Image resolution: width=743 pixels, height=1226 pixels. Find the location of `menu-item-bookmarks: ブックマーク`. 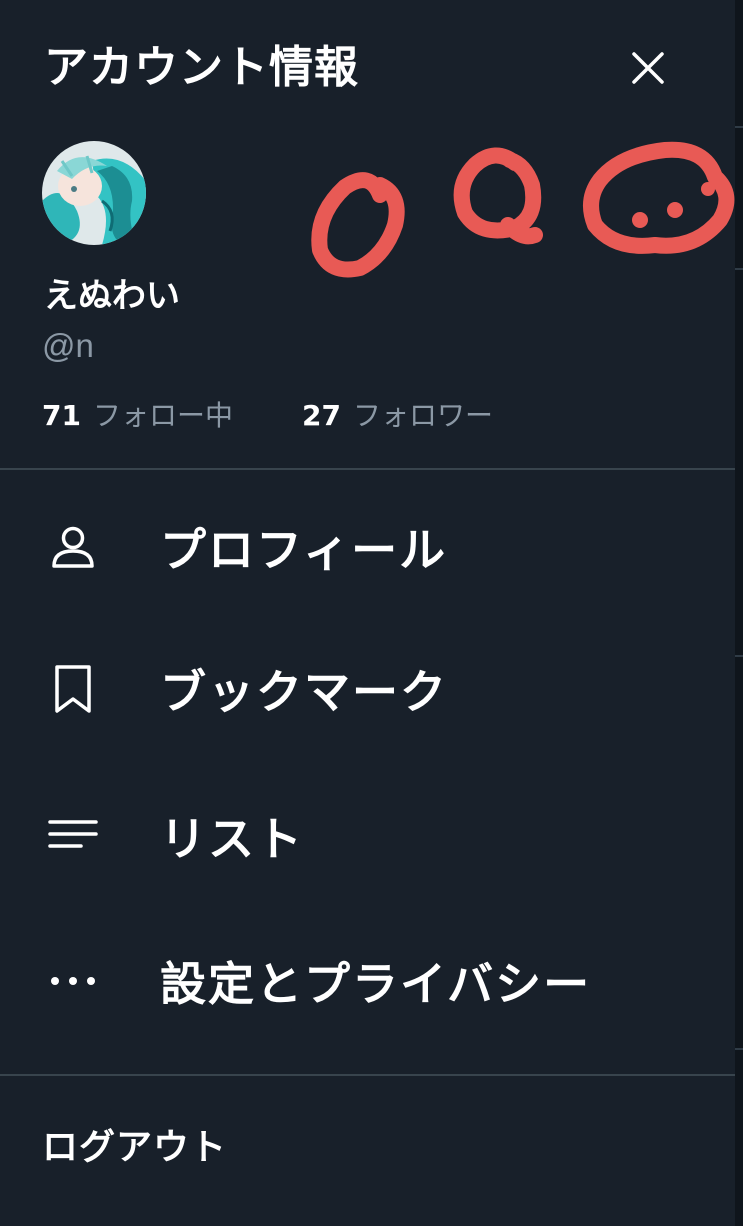

menu-item-bookmarks: ブックマーク is located at coordinates (367, 689).